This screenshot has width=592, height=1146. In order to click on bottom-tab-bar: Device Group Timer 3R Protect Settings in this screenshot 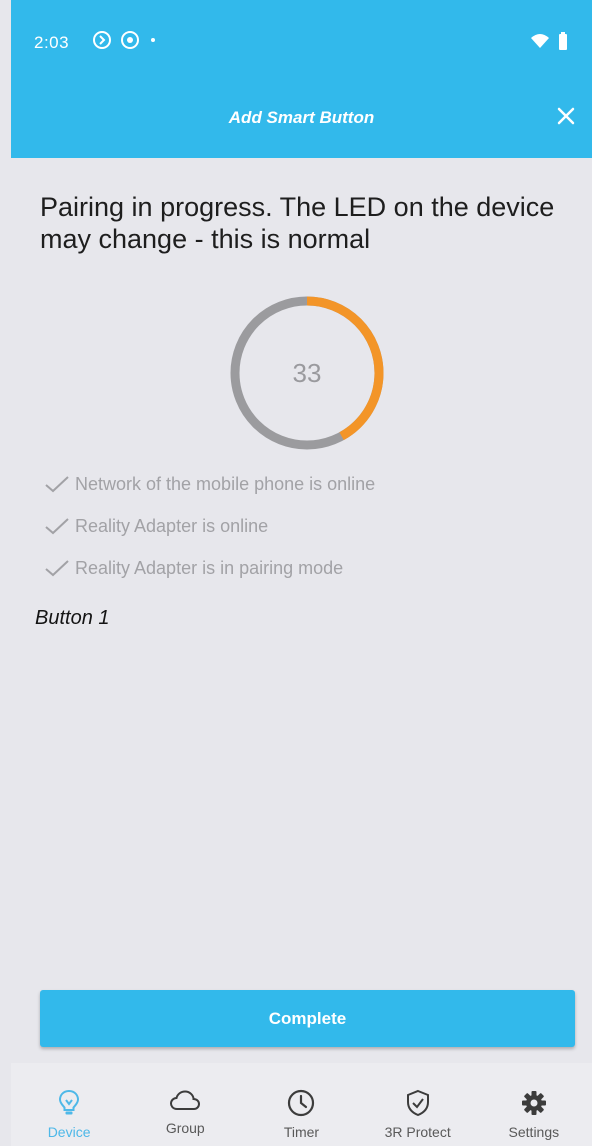, I will do `click(301, 1104)`.